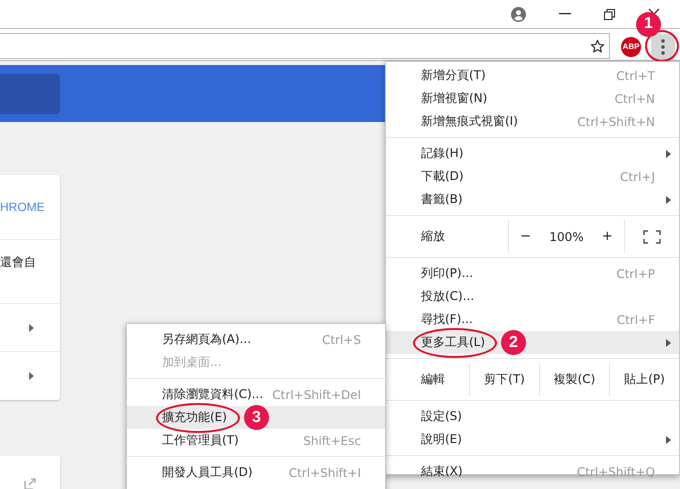 This screenshot has height=489, width=680. Describe the element at coordinates (532, 199) in the screenshot. I see `menu-item: 書籤(B)` at that location.